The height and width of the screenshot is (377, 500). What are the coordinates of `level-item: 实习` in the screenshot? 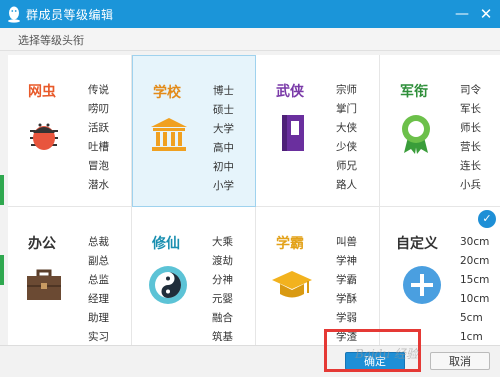 It's located at (98, 337).